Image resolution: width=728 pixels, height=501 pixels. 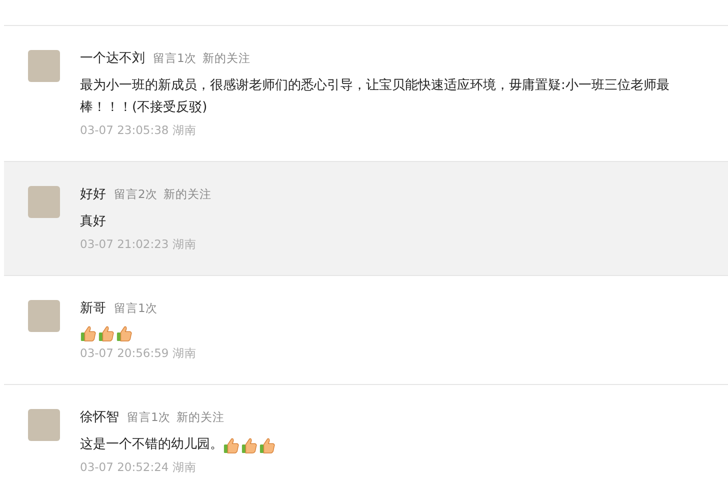 What do you see at coordinates (124, 467) in the screenshot?
I see `comment-time: 03-07 20:52:24` at bounding box center [124, 467].